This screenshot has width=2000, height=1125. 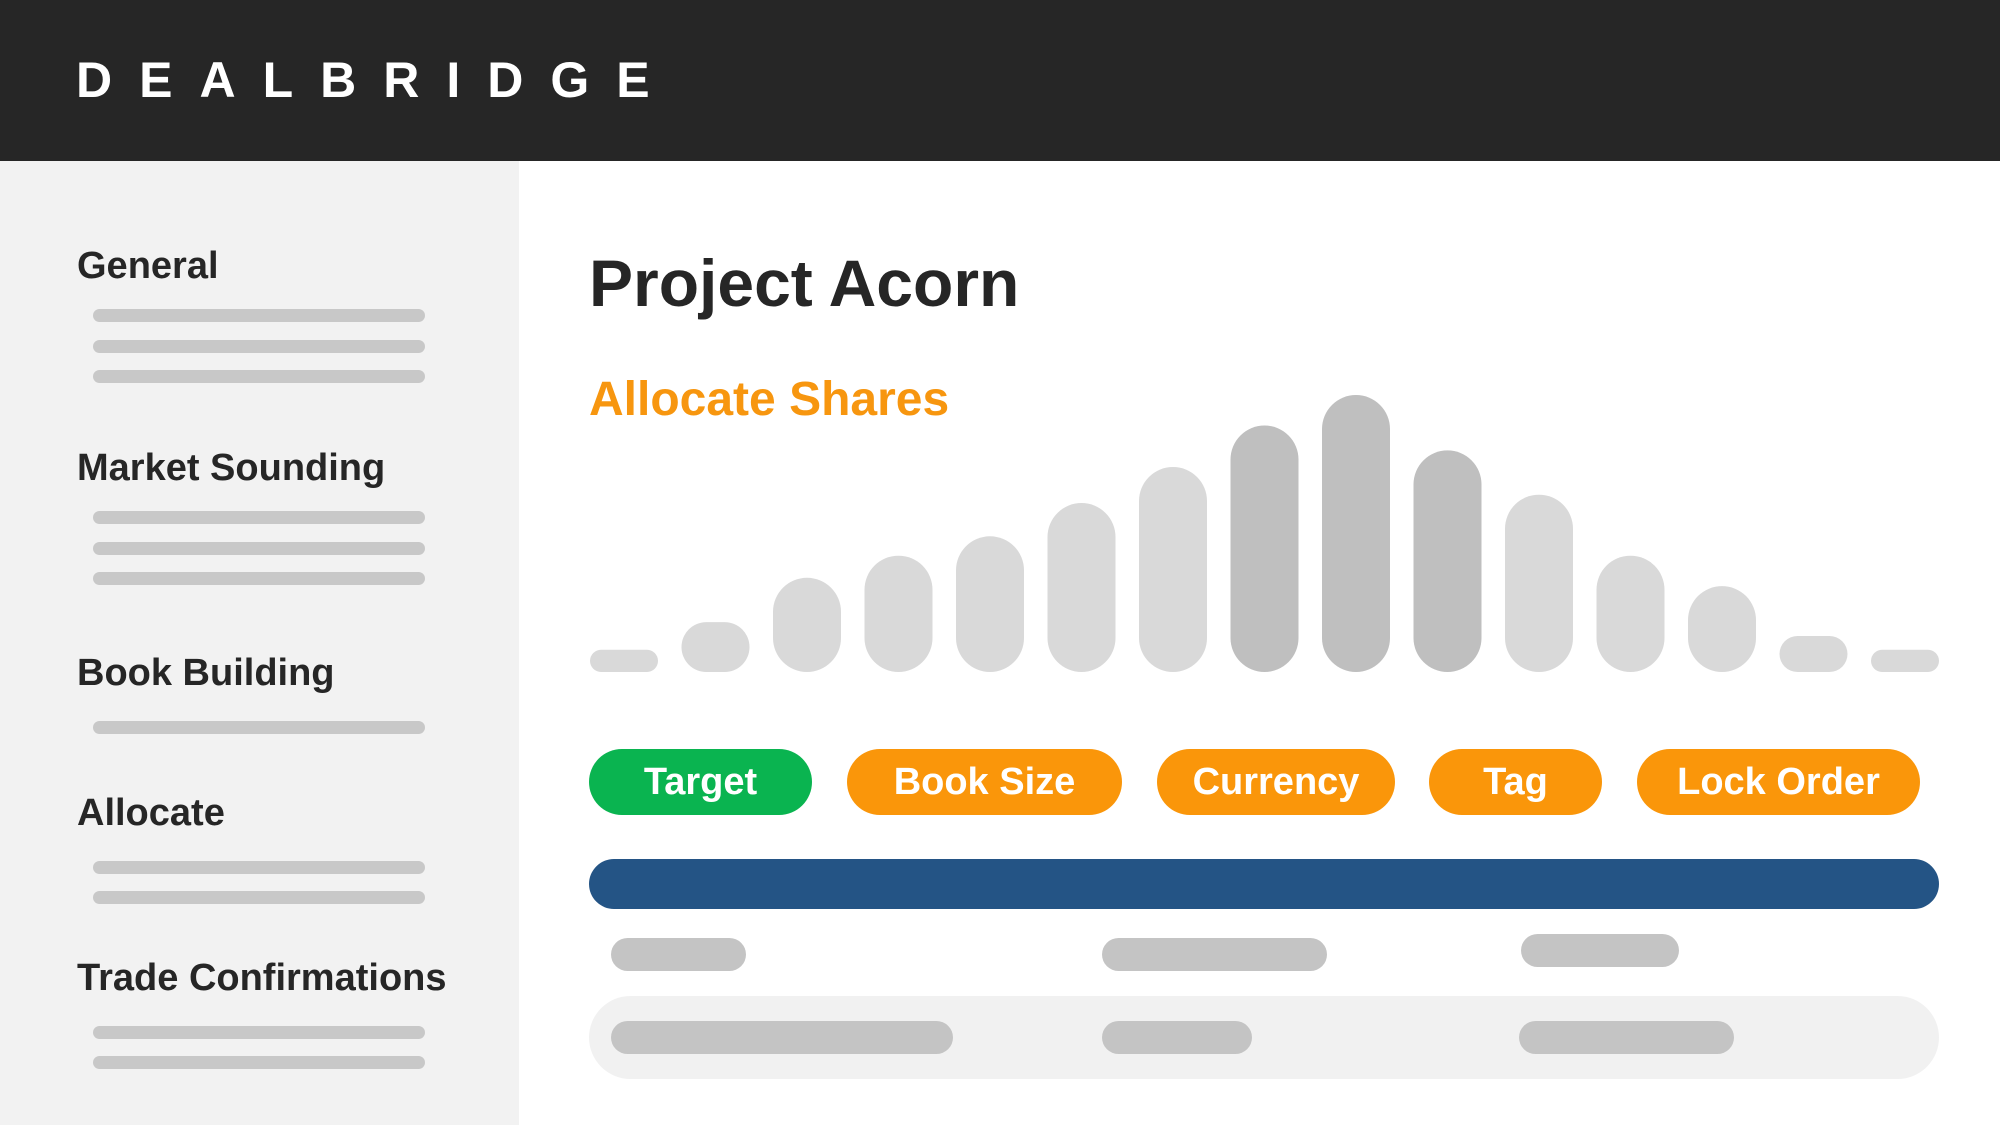 I want to click on lock-order-chip: Lock Order, so click(x=1778, y=782).